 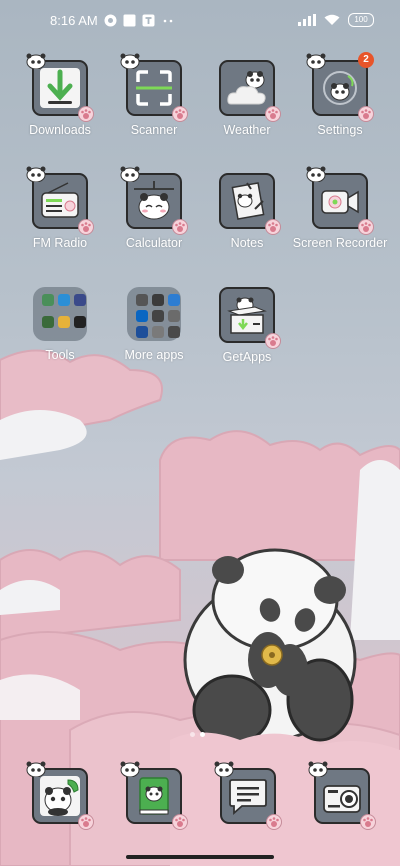 I want to click on folder-more-apps: More apps, so click(x=154, y=325).